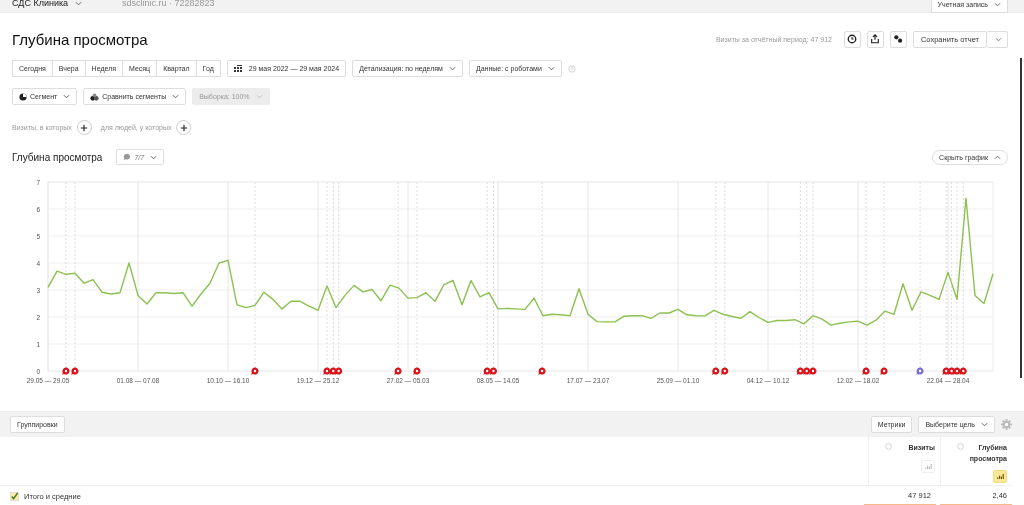 The image size is (1024, 505). I want to click on history-button, so click(852, 39).